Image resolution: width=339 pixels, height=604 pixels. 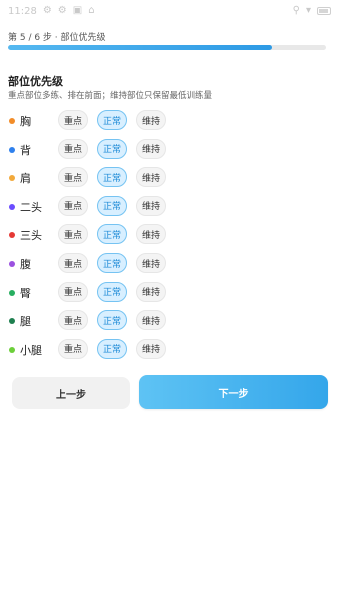 I want to click on list-item: 二头 重点 正常 维持, so click(x=169, y=207).